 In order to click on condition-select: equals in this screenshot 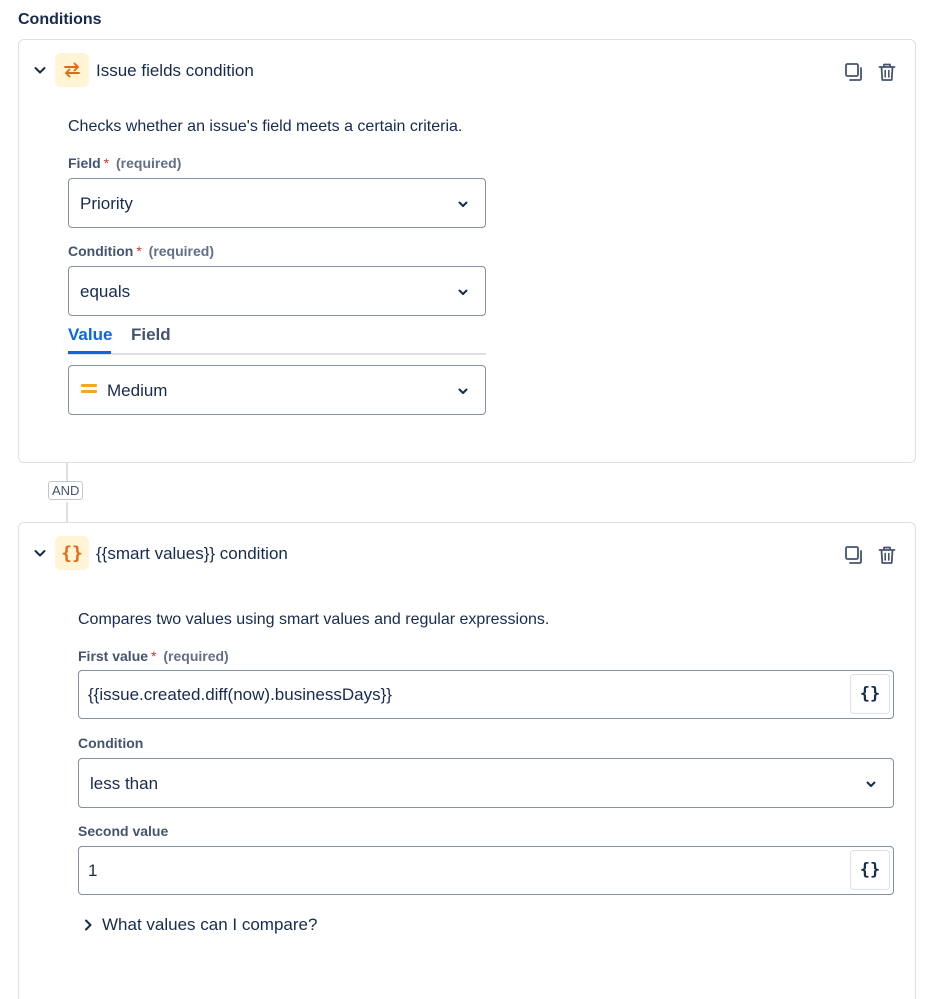, I will do `click(277, 291)`.